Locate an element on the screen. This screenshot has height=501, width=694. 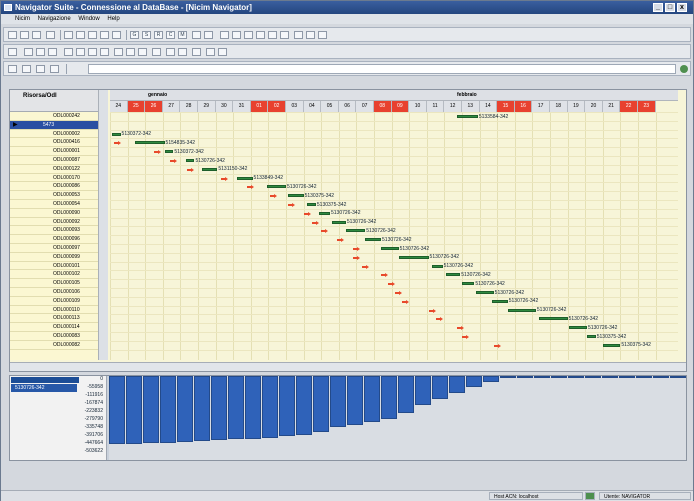
resource-row: ODL000122 is located at coordinates (59, 169).